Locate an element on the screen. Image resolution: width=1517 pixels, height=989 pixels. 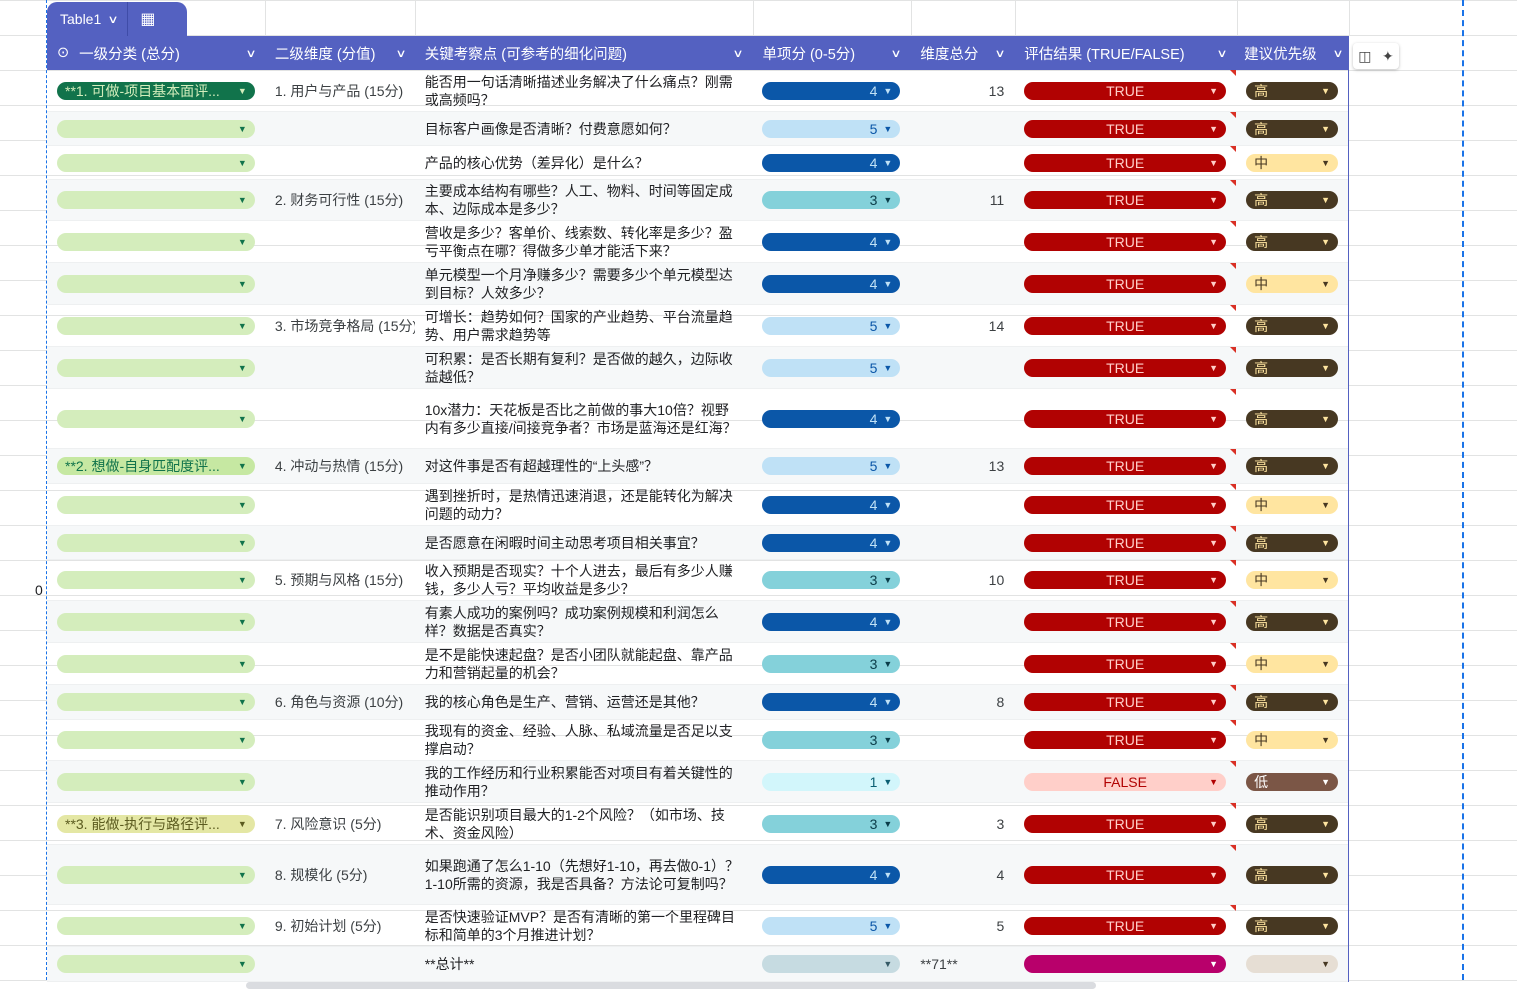
category-dropdown: **1. 可做-项目基本面评... ▼ is located at coordinates (156, 90).